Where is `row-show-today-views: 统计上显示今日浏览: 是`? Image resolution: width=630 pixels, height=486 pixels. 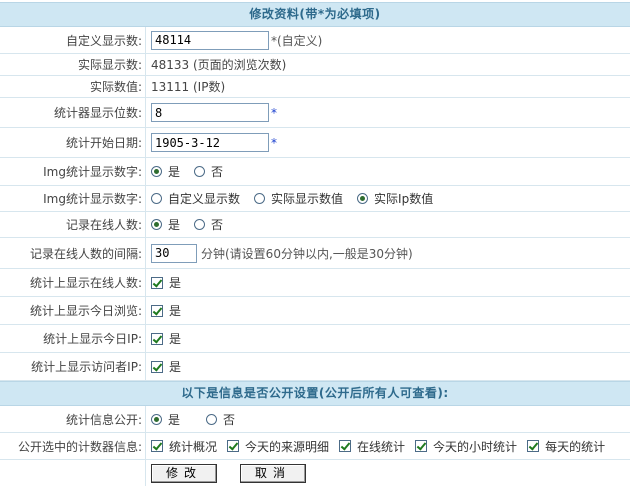 row-show-today-views: 统计上显示今日浏览: 是 is located at coordinates (315, 311).